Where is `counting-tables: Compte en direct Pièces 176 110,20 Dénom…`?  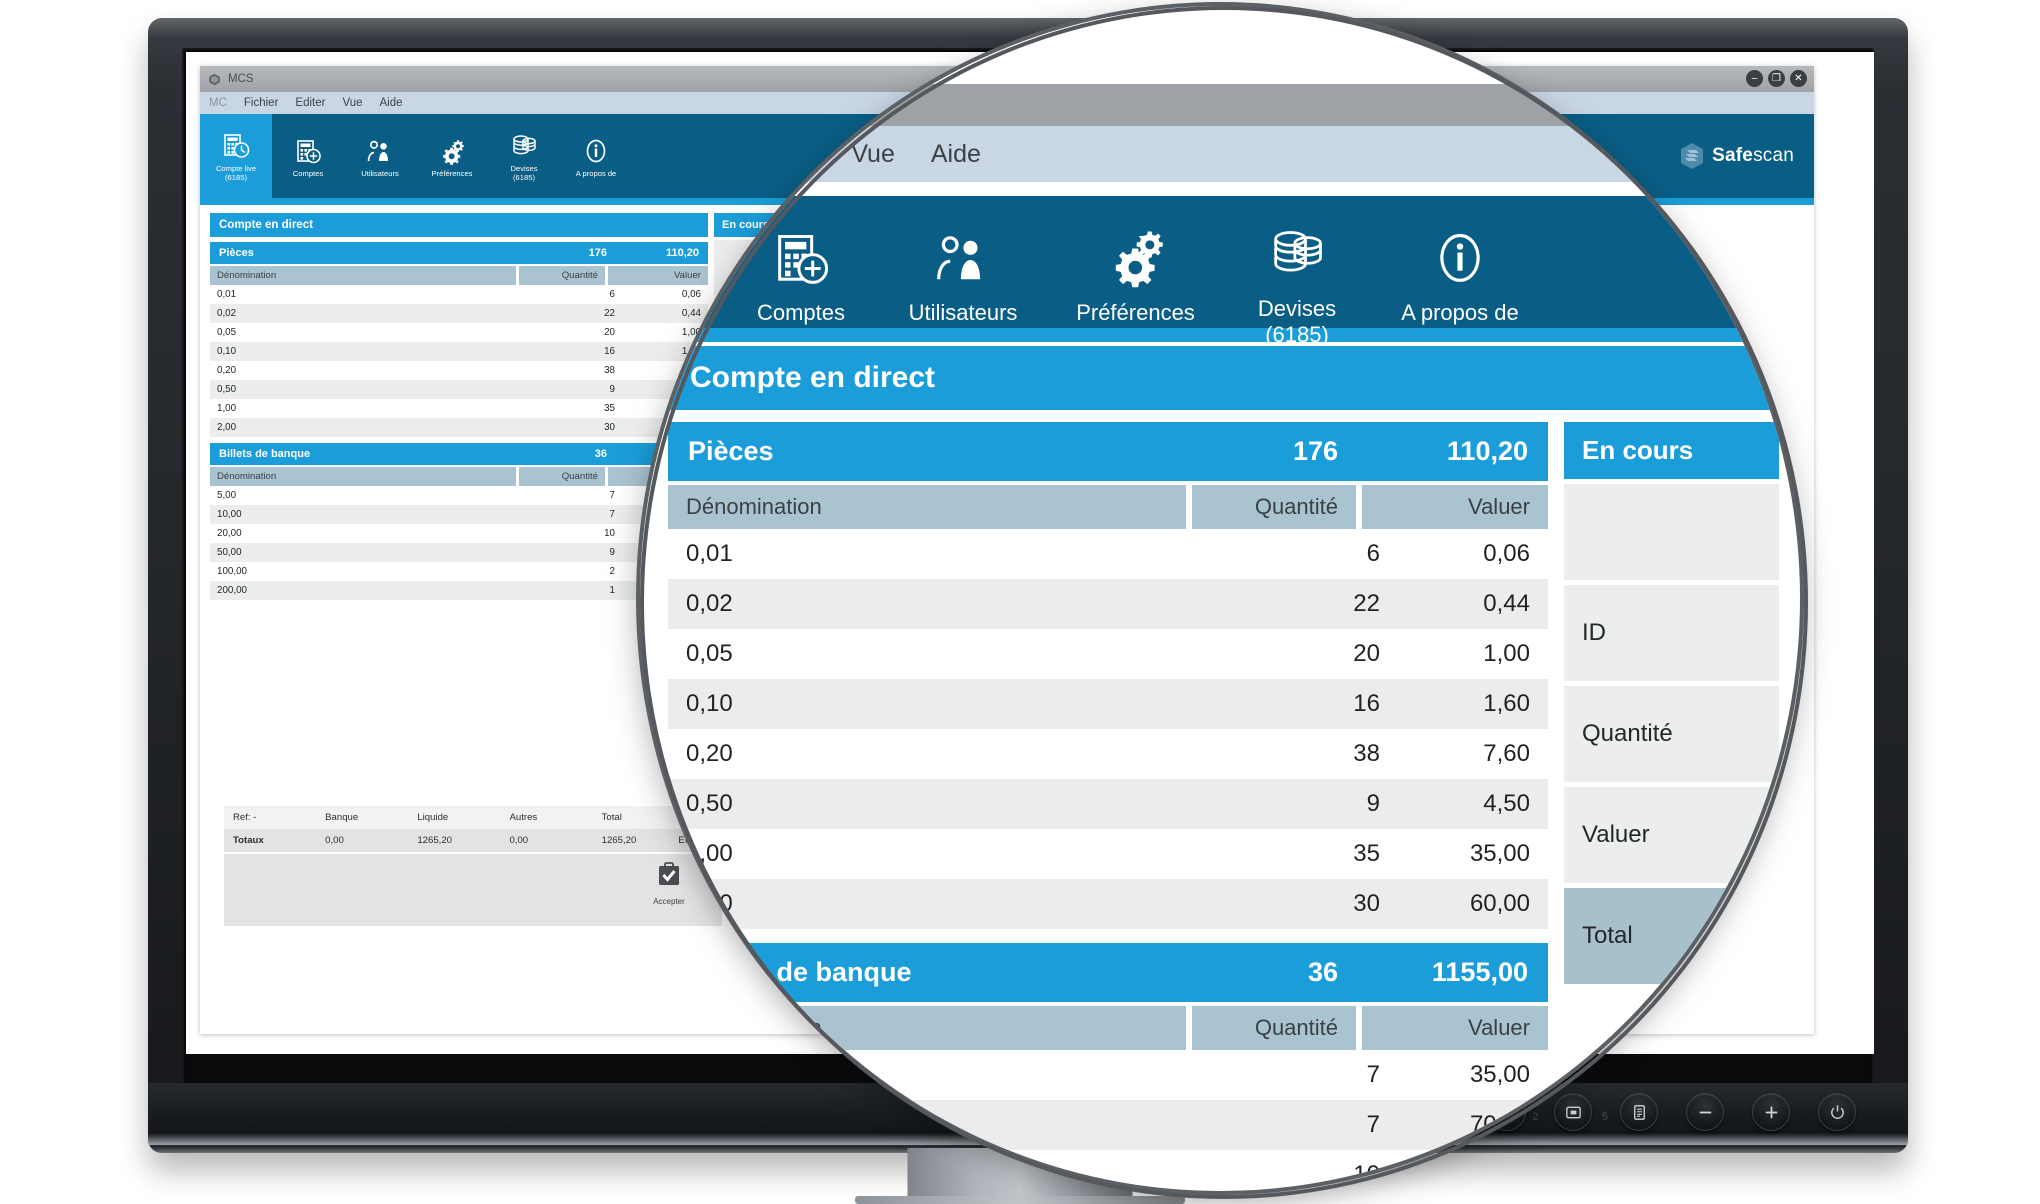 counting-tables: Compte en direct Pièces 176 110,20 Dénom… is located at coordinates (459, 406).